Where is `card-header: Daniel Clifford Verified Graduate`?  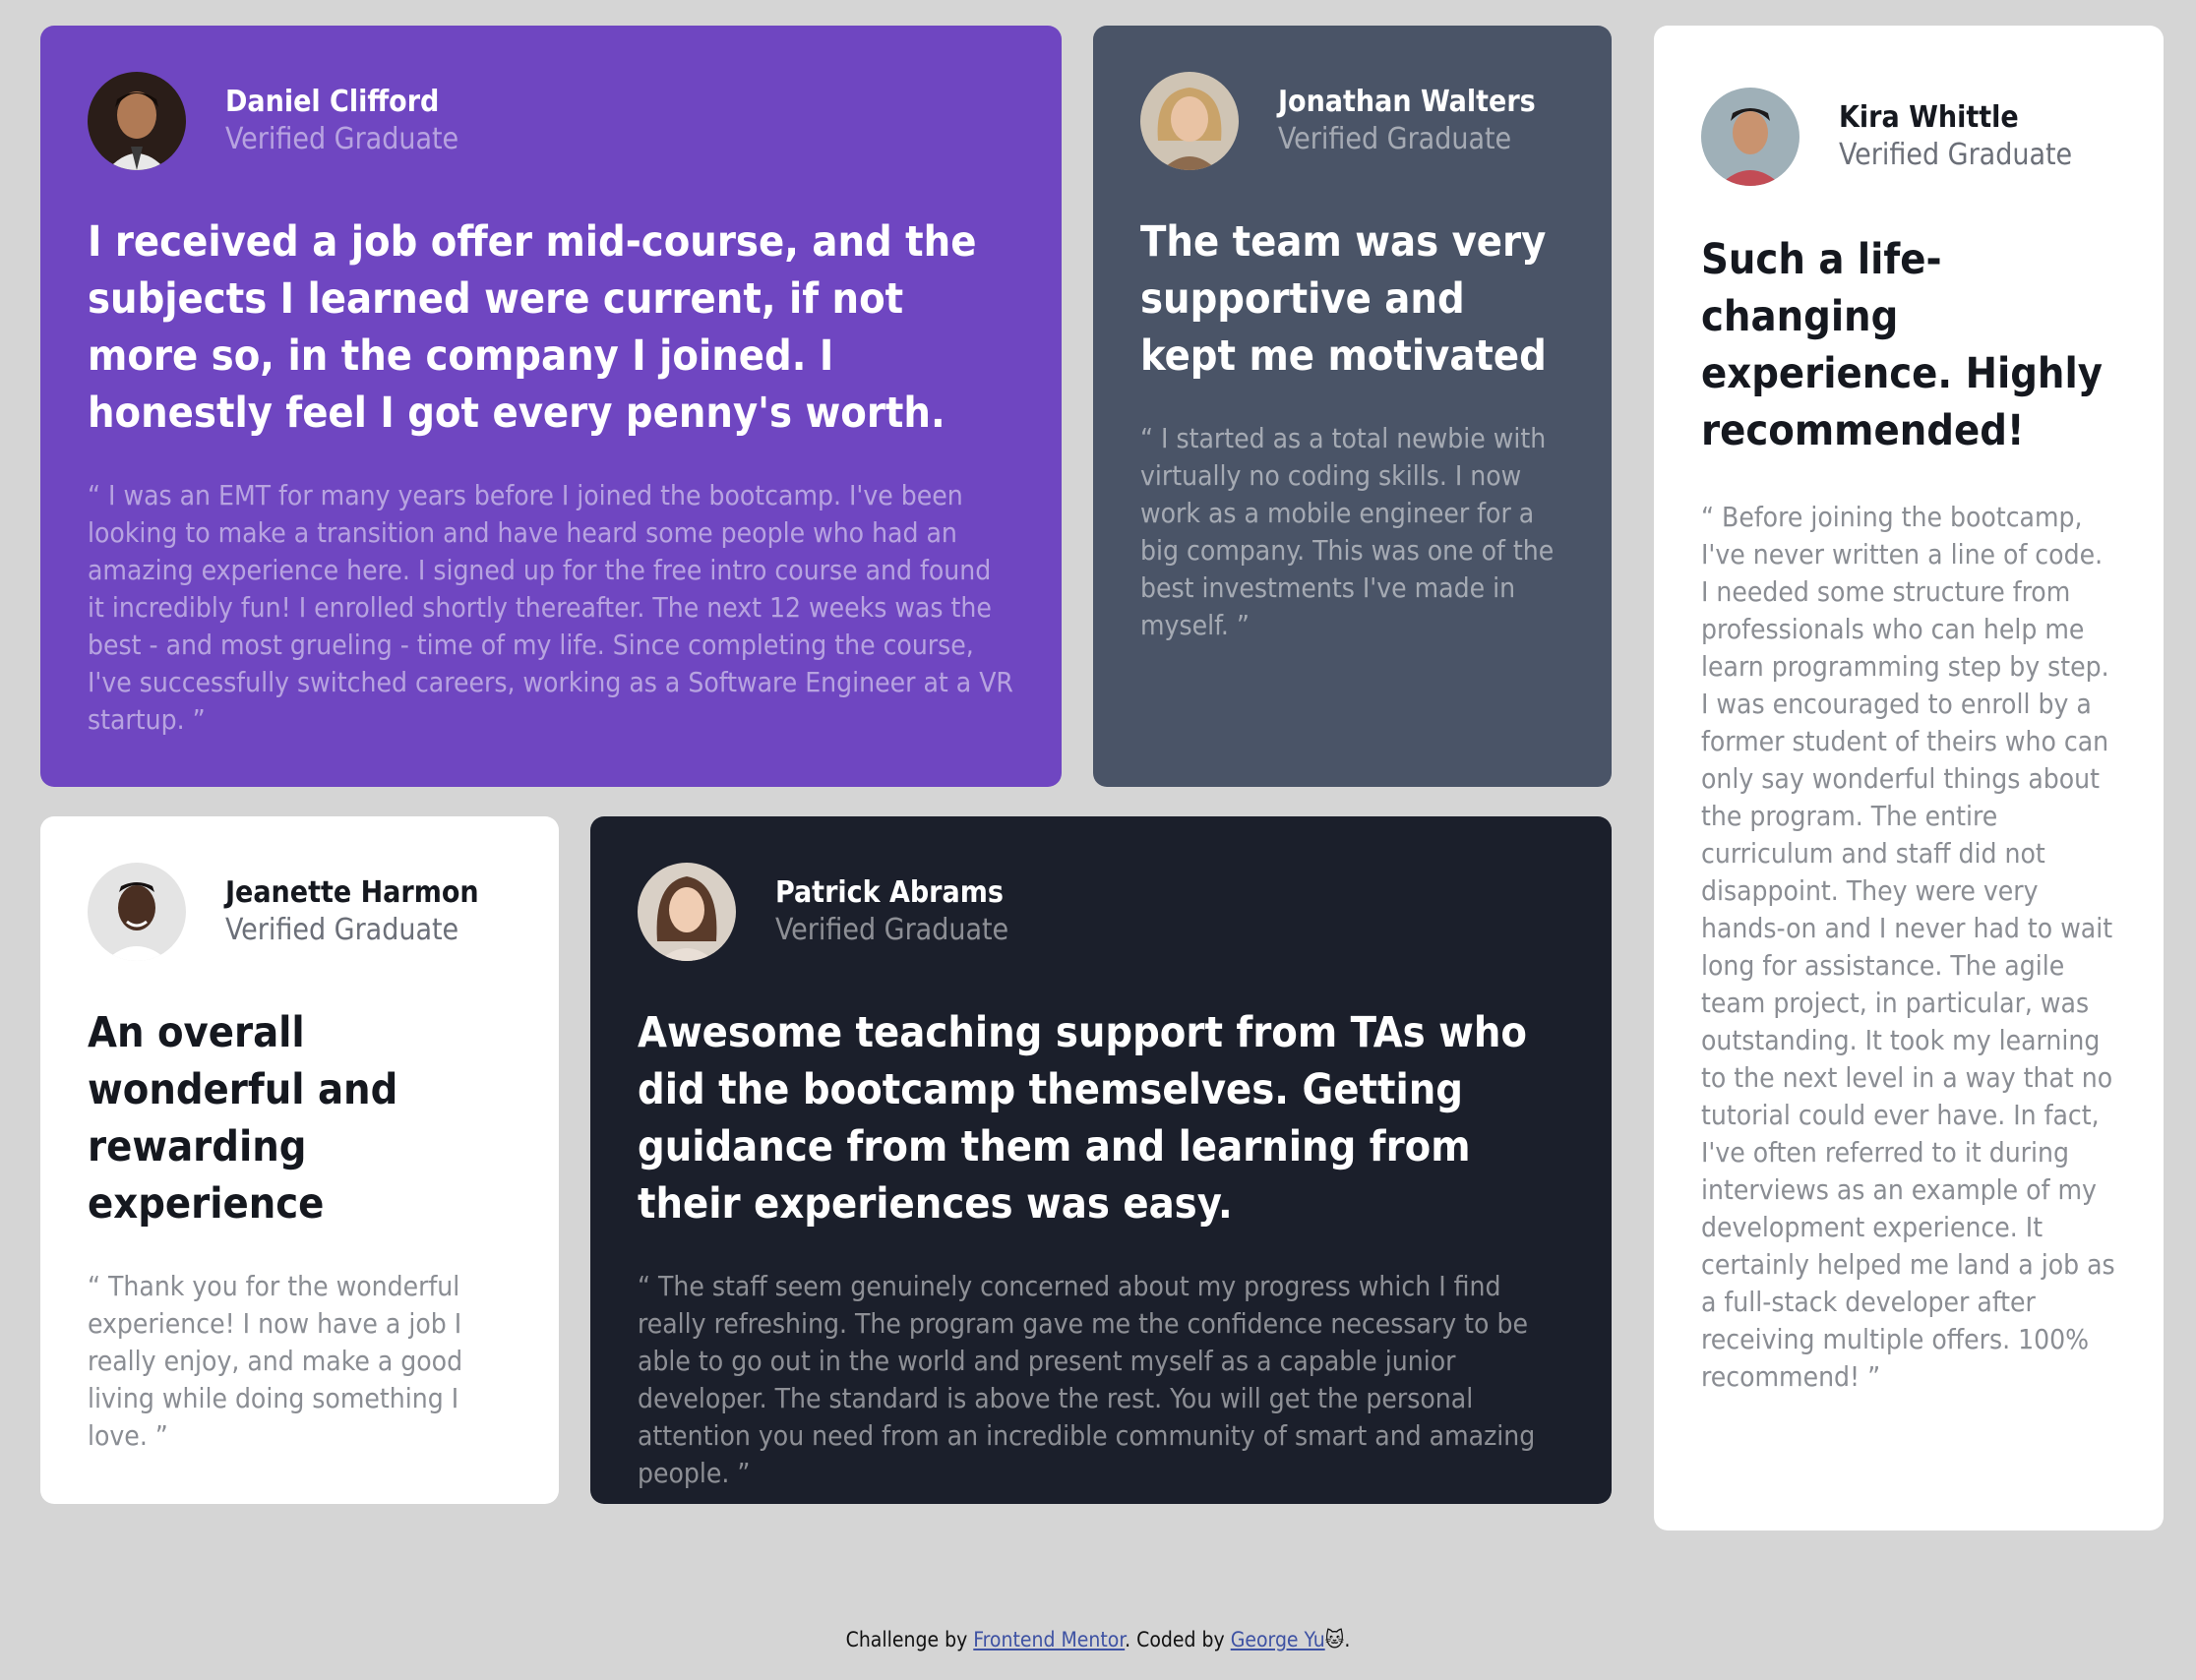
card-header: Daniel Clifford Verified Graduate is located at coordinates (551, 121).